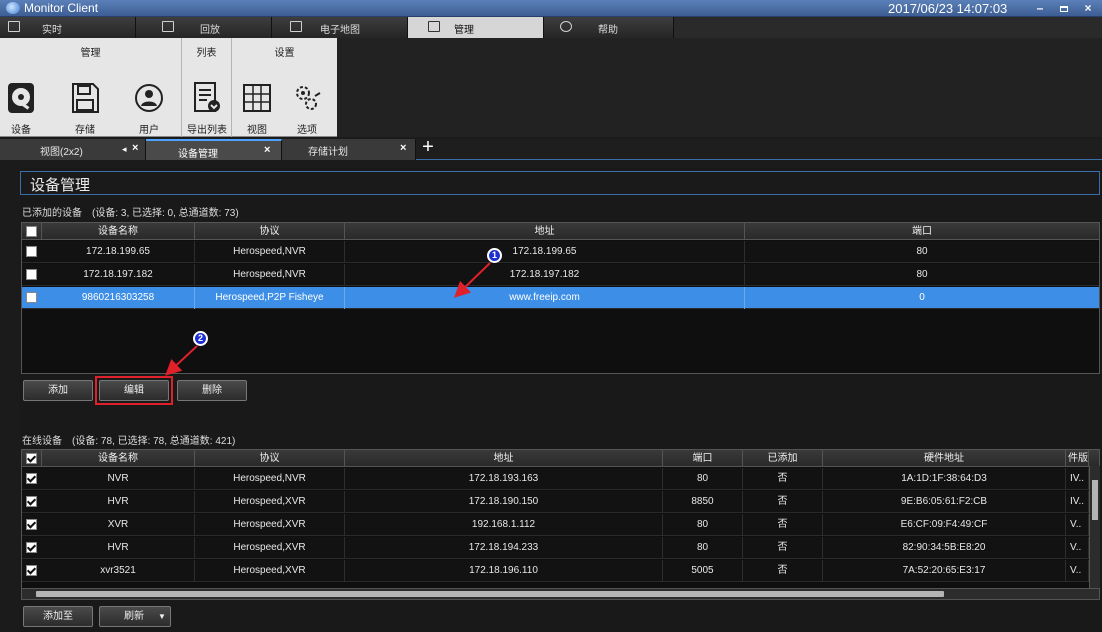  What do you see at coordinates (948, 8) in the screenshot?
I see `datetime-display: 2017/06/23 14:07:03` at bounding box center [948, 8].